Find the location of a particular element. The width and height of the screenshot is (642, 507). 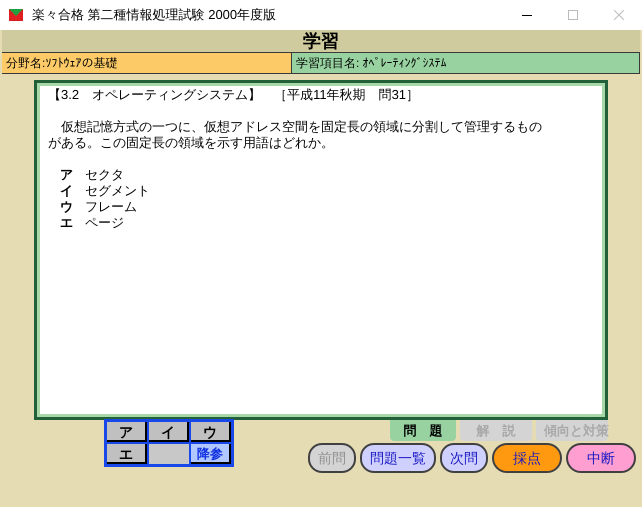

choice-mark: ア is located at coordinates (66, 175).